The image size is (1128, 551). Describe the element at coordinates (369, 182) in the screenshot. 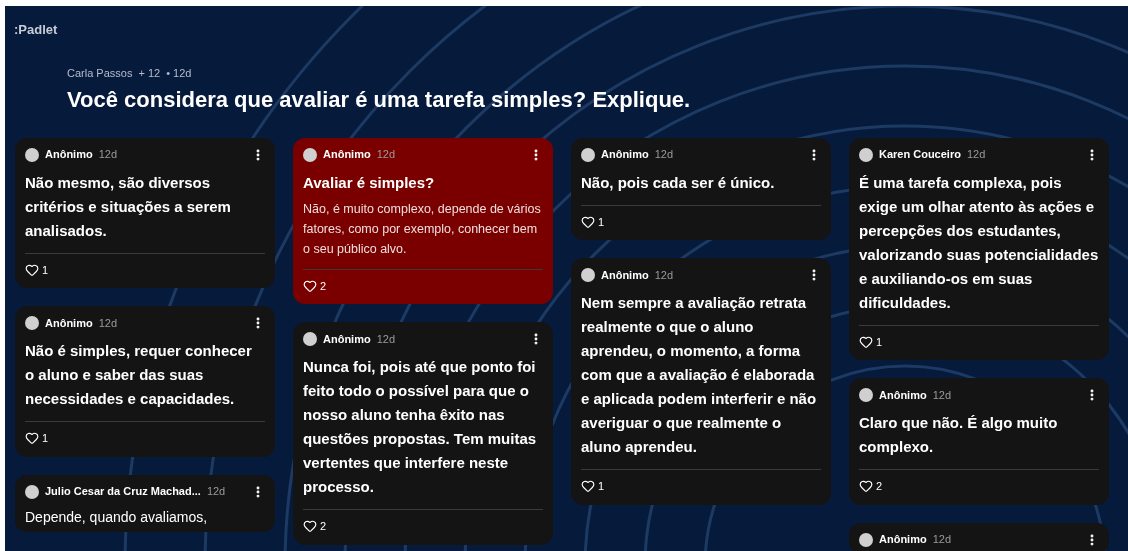

I see `post-title: Avaliar é simples?` at that location.